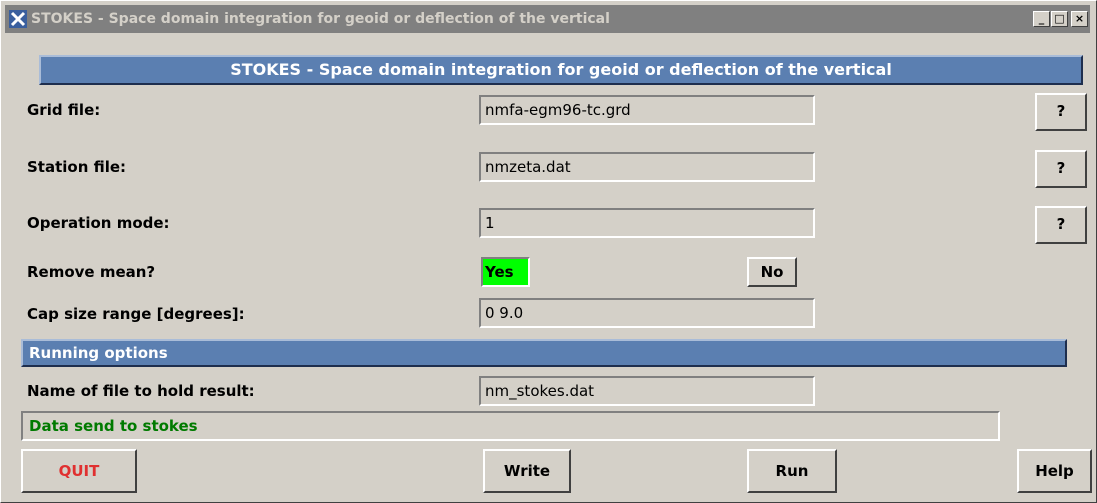  Describe the element at coordinates (91, 272) in the screenshot. I see `remove-mean-label: Remove mean?` at that location.